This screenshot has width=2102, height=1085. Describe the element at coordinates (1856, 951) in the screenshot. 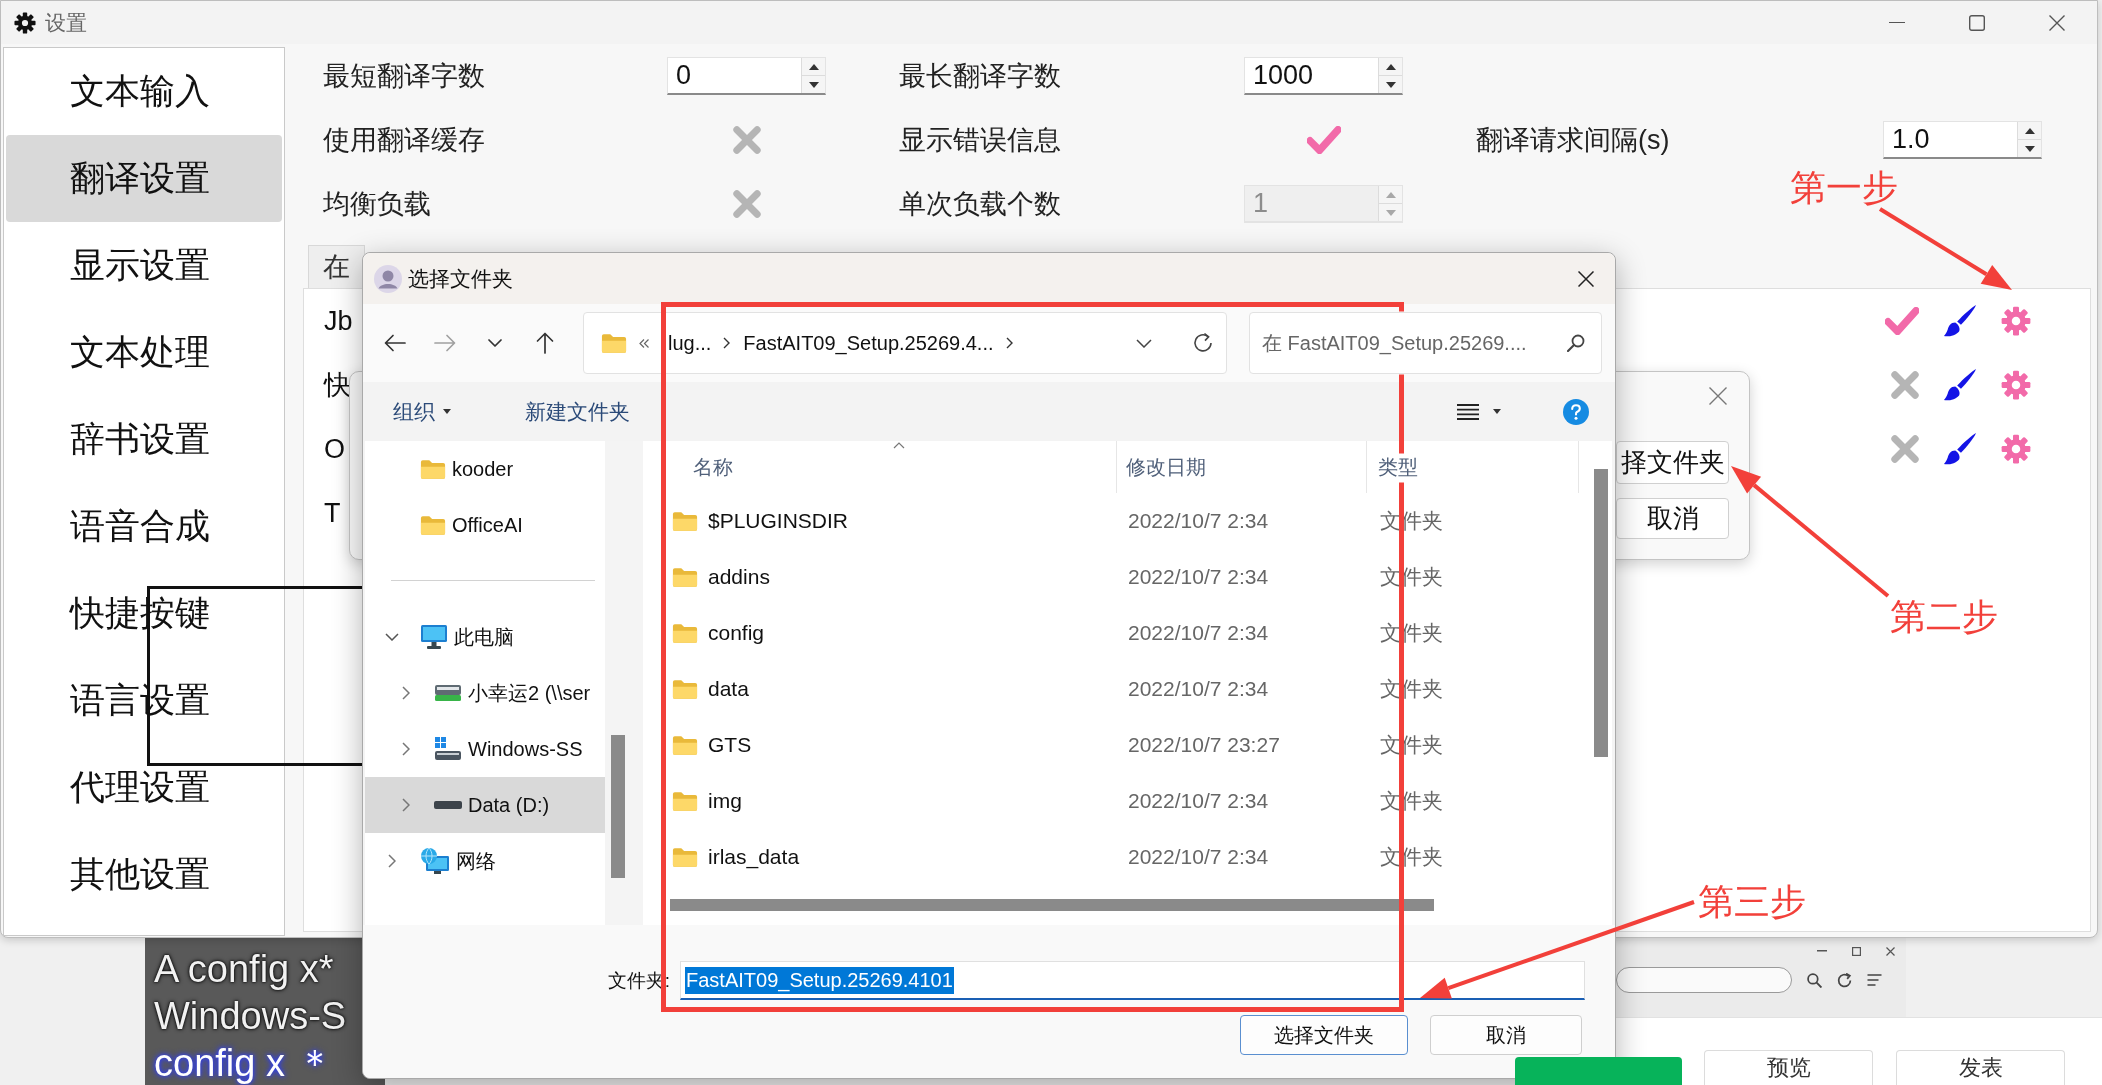

I see `maximize-icon` at that location.